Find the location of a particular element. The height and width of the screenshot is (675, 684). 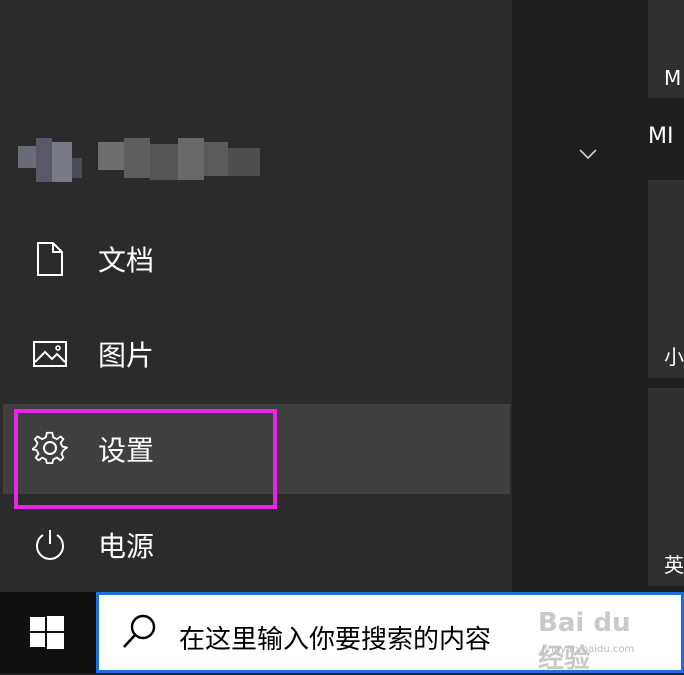

windows-logo-icon is located at coordinates (47, 635).